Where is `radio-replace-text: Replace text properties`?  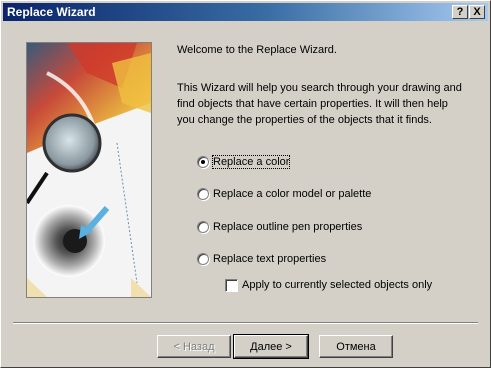
radio-replace-text: Replace text properties is located at coordinates (261, 259).